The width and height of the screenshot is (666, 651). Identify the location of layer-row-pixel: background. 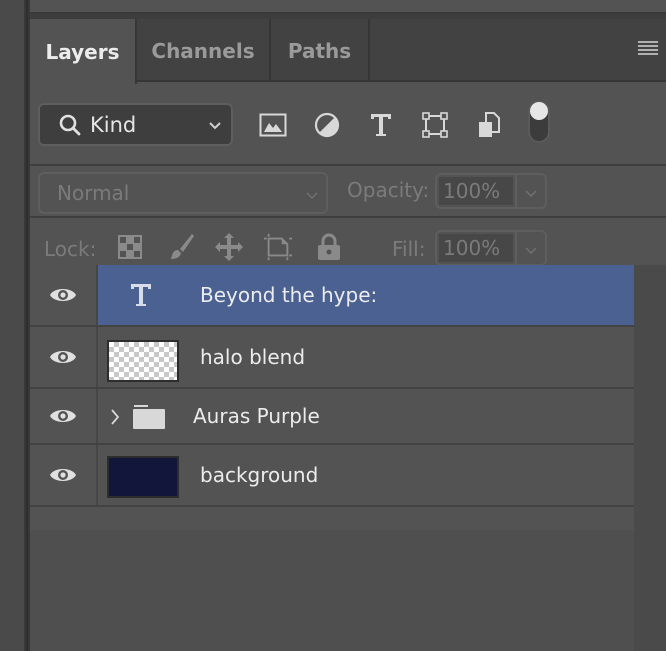
(332, 476).